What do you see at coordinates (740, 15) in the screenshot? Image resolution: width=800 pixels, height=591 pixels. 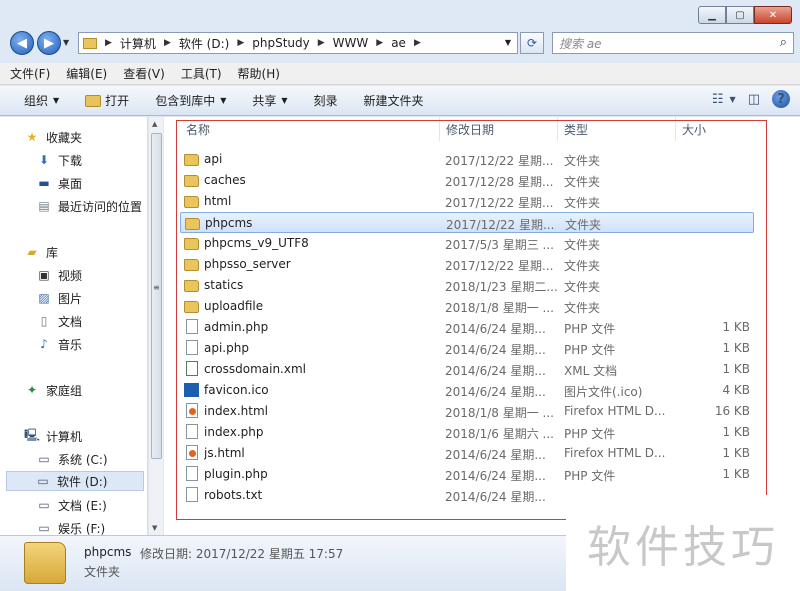 I see `maximize-button: ▢` at bounding box center [740, 15].